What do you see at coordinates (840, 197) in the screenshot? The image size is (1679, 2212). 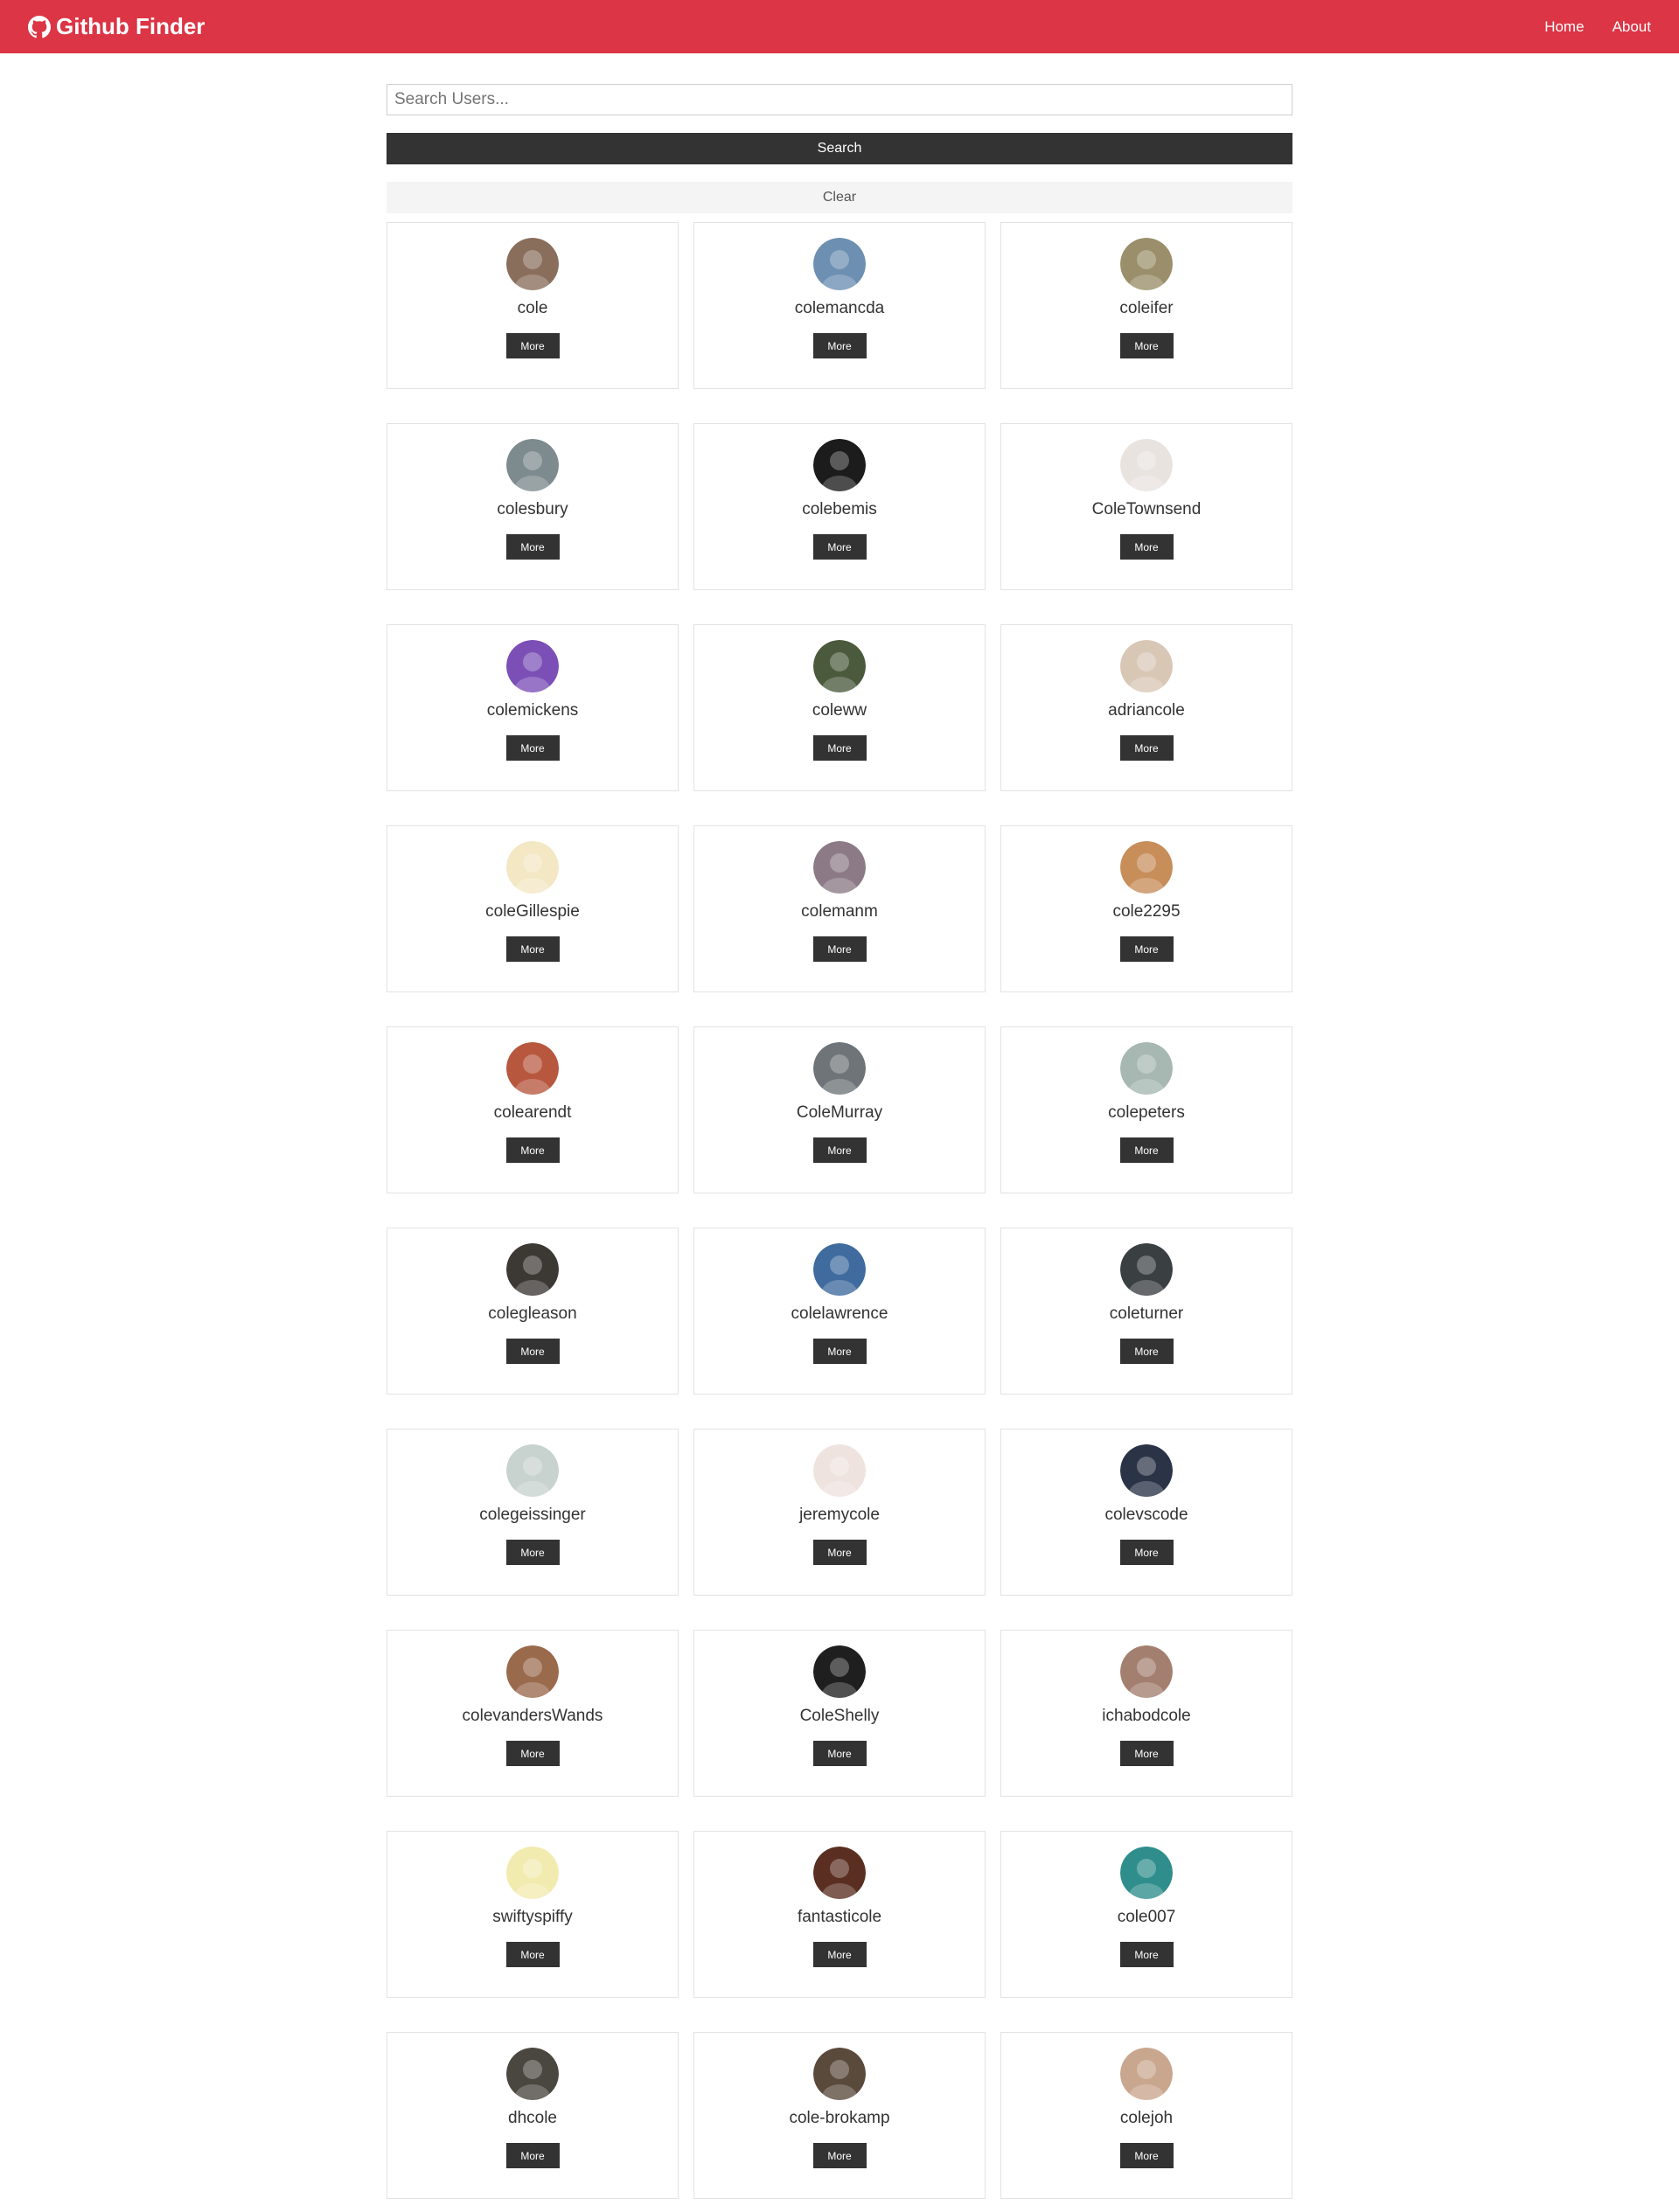 I see `clear-button: Clear` at bounding box center [840, 197].